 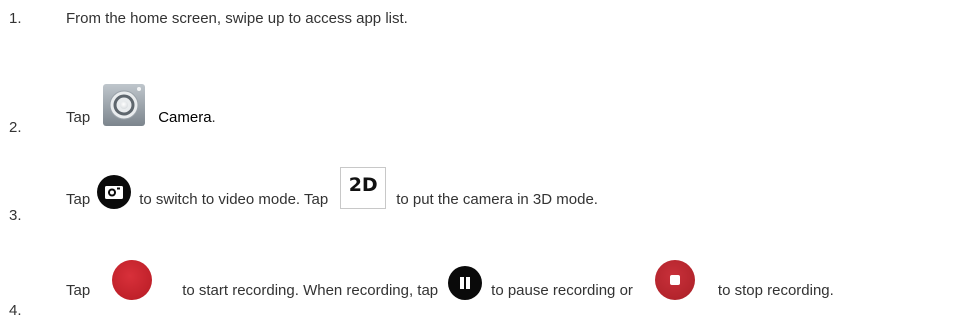 I want to click on step-text-middle-2: to pause recording or, so click(x=562, y=290).